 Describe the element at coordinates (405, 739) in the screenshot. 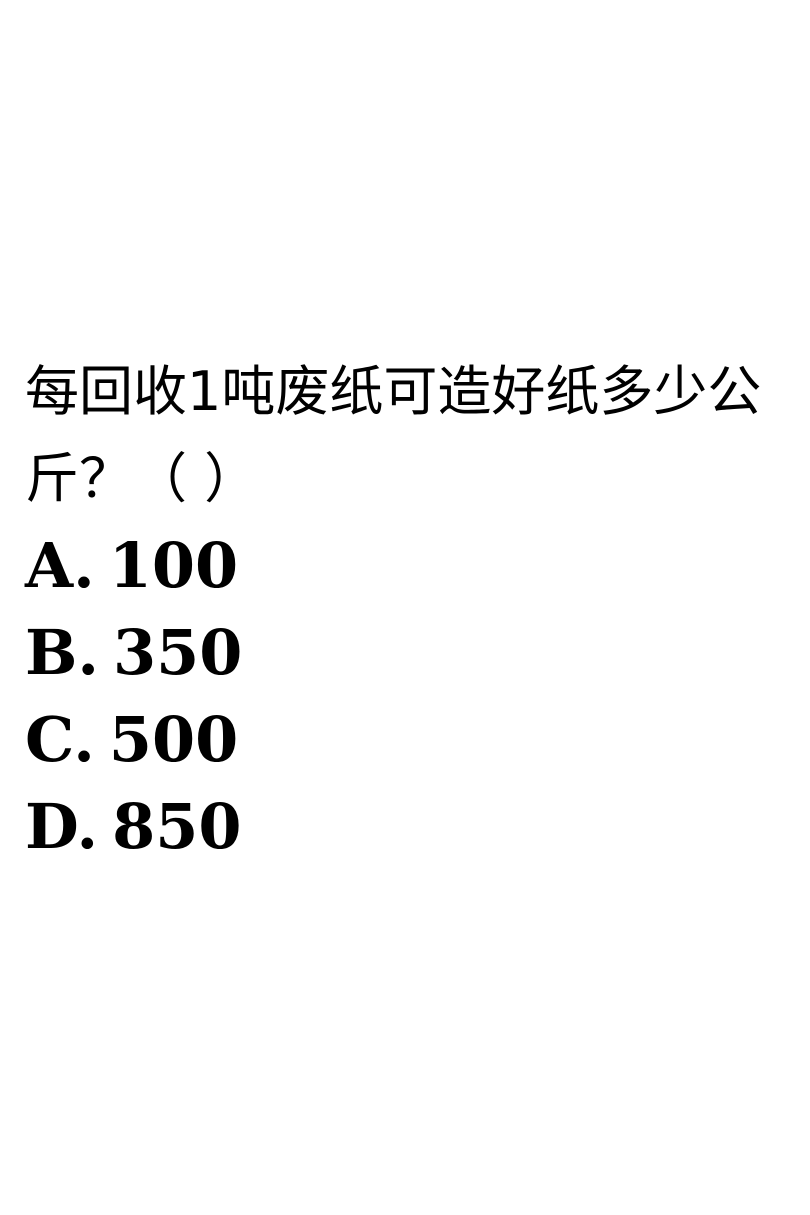

I see `option-c: C. 500` at that location.